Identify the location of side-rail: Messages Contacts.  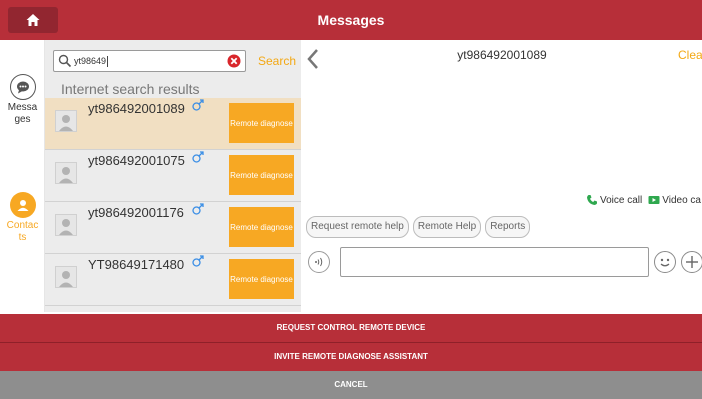
(22, 176).